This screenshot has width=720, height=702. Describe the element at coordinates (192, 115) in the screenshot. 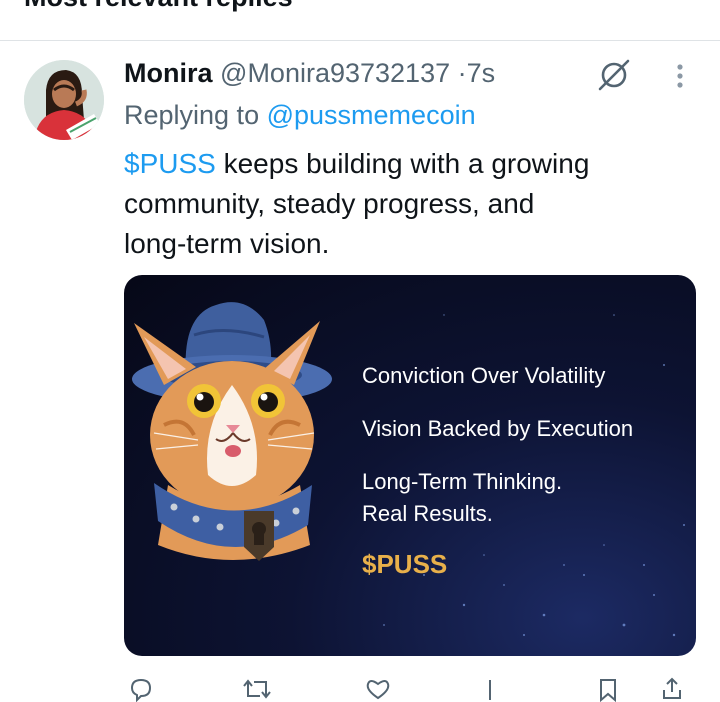

I see `replying-to-label: Replying to` at that location.